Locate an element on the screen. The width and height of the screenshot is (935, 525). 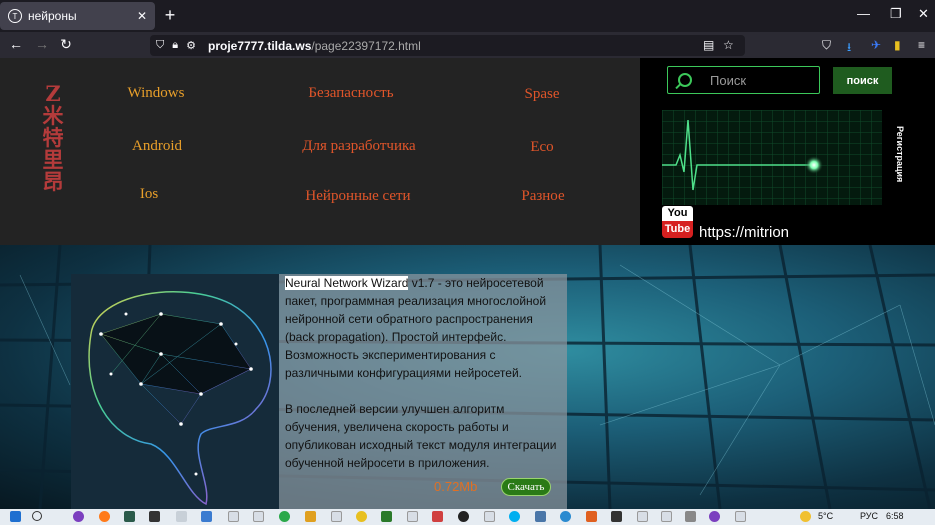
file-size: 0.72Mb is located at coordinates (456, 486).